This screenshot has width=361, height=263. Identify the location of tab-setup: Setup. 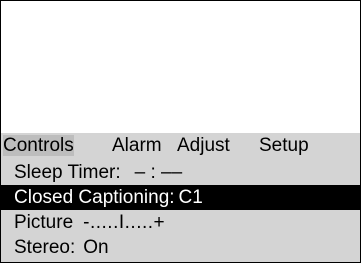
(309, 146).